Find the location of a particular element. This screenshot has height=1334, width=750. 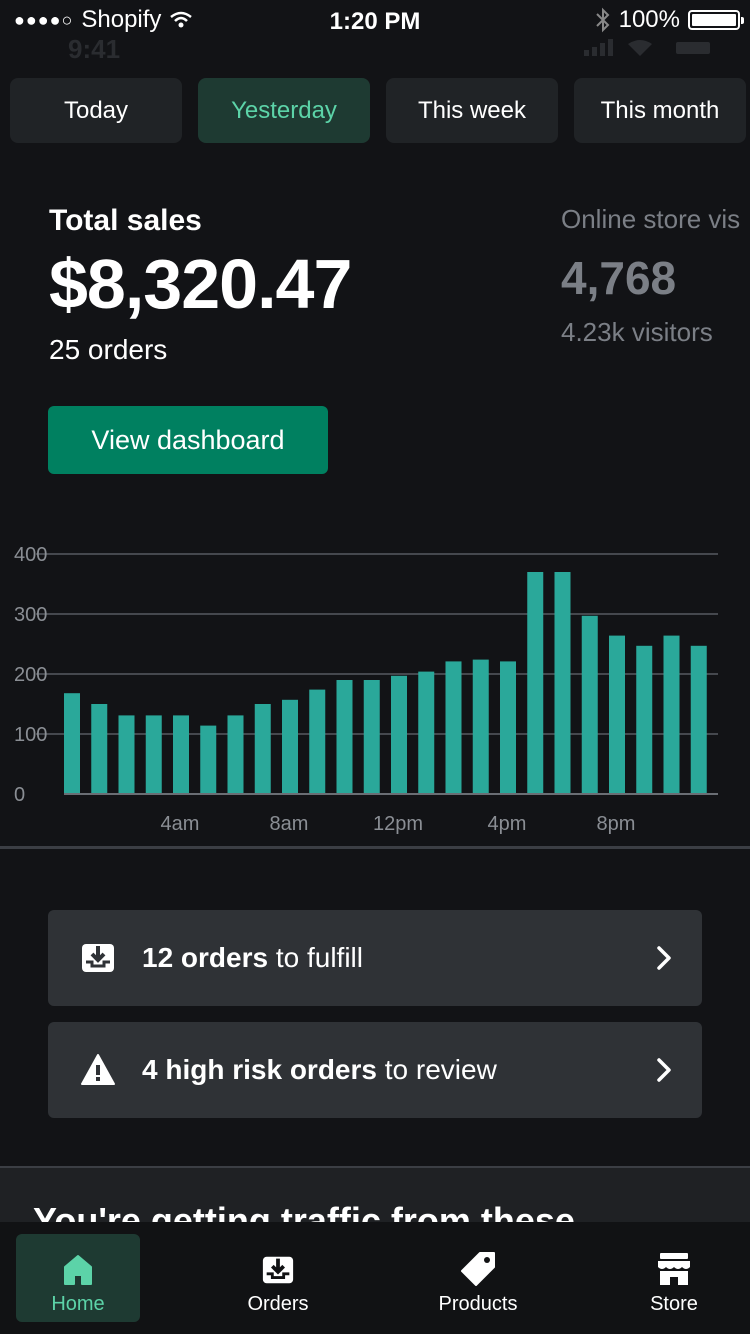

ghost-signal-icon is located at coordinates (647, 47).